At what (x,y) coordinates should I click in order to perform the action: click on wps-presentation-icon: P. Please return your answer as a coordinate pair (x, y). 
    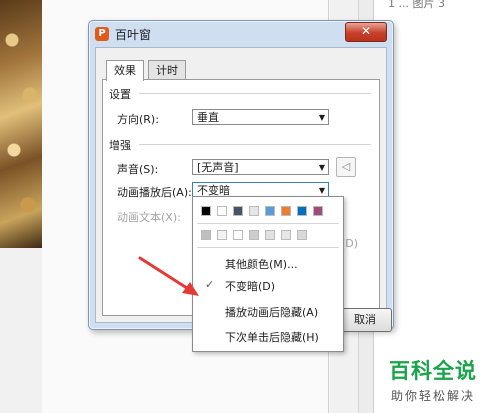
    Looking at the image, I should click on (102, 34).